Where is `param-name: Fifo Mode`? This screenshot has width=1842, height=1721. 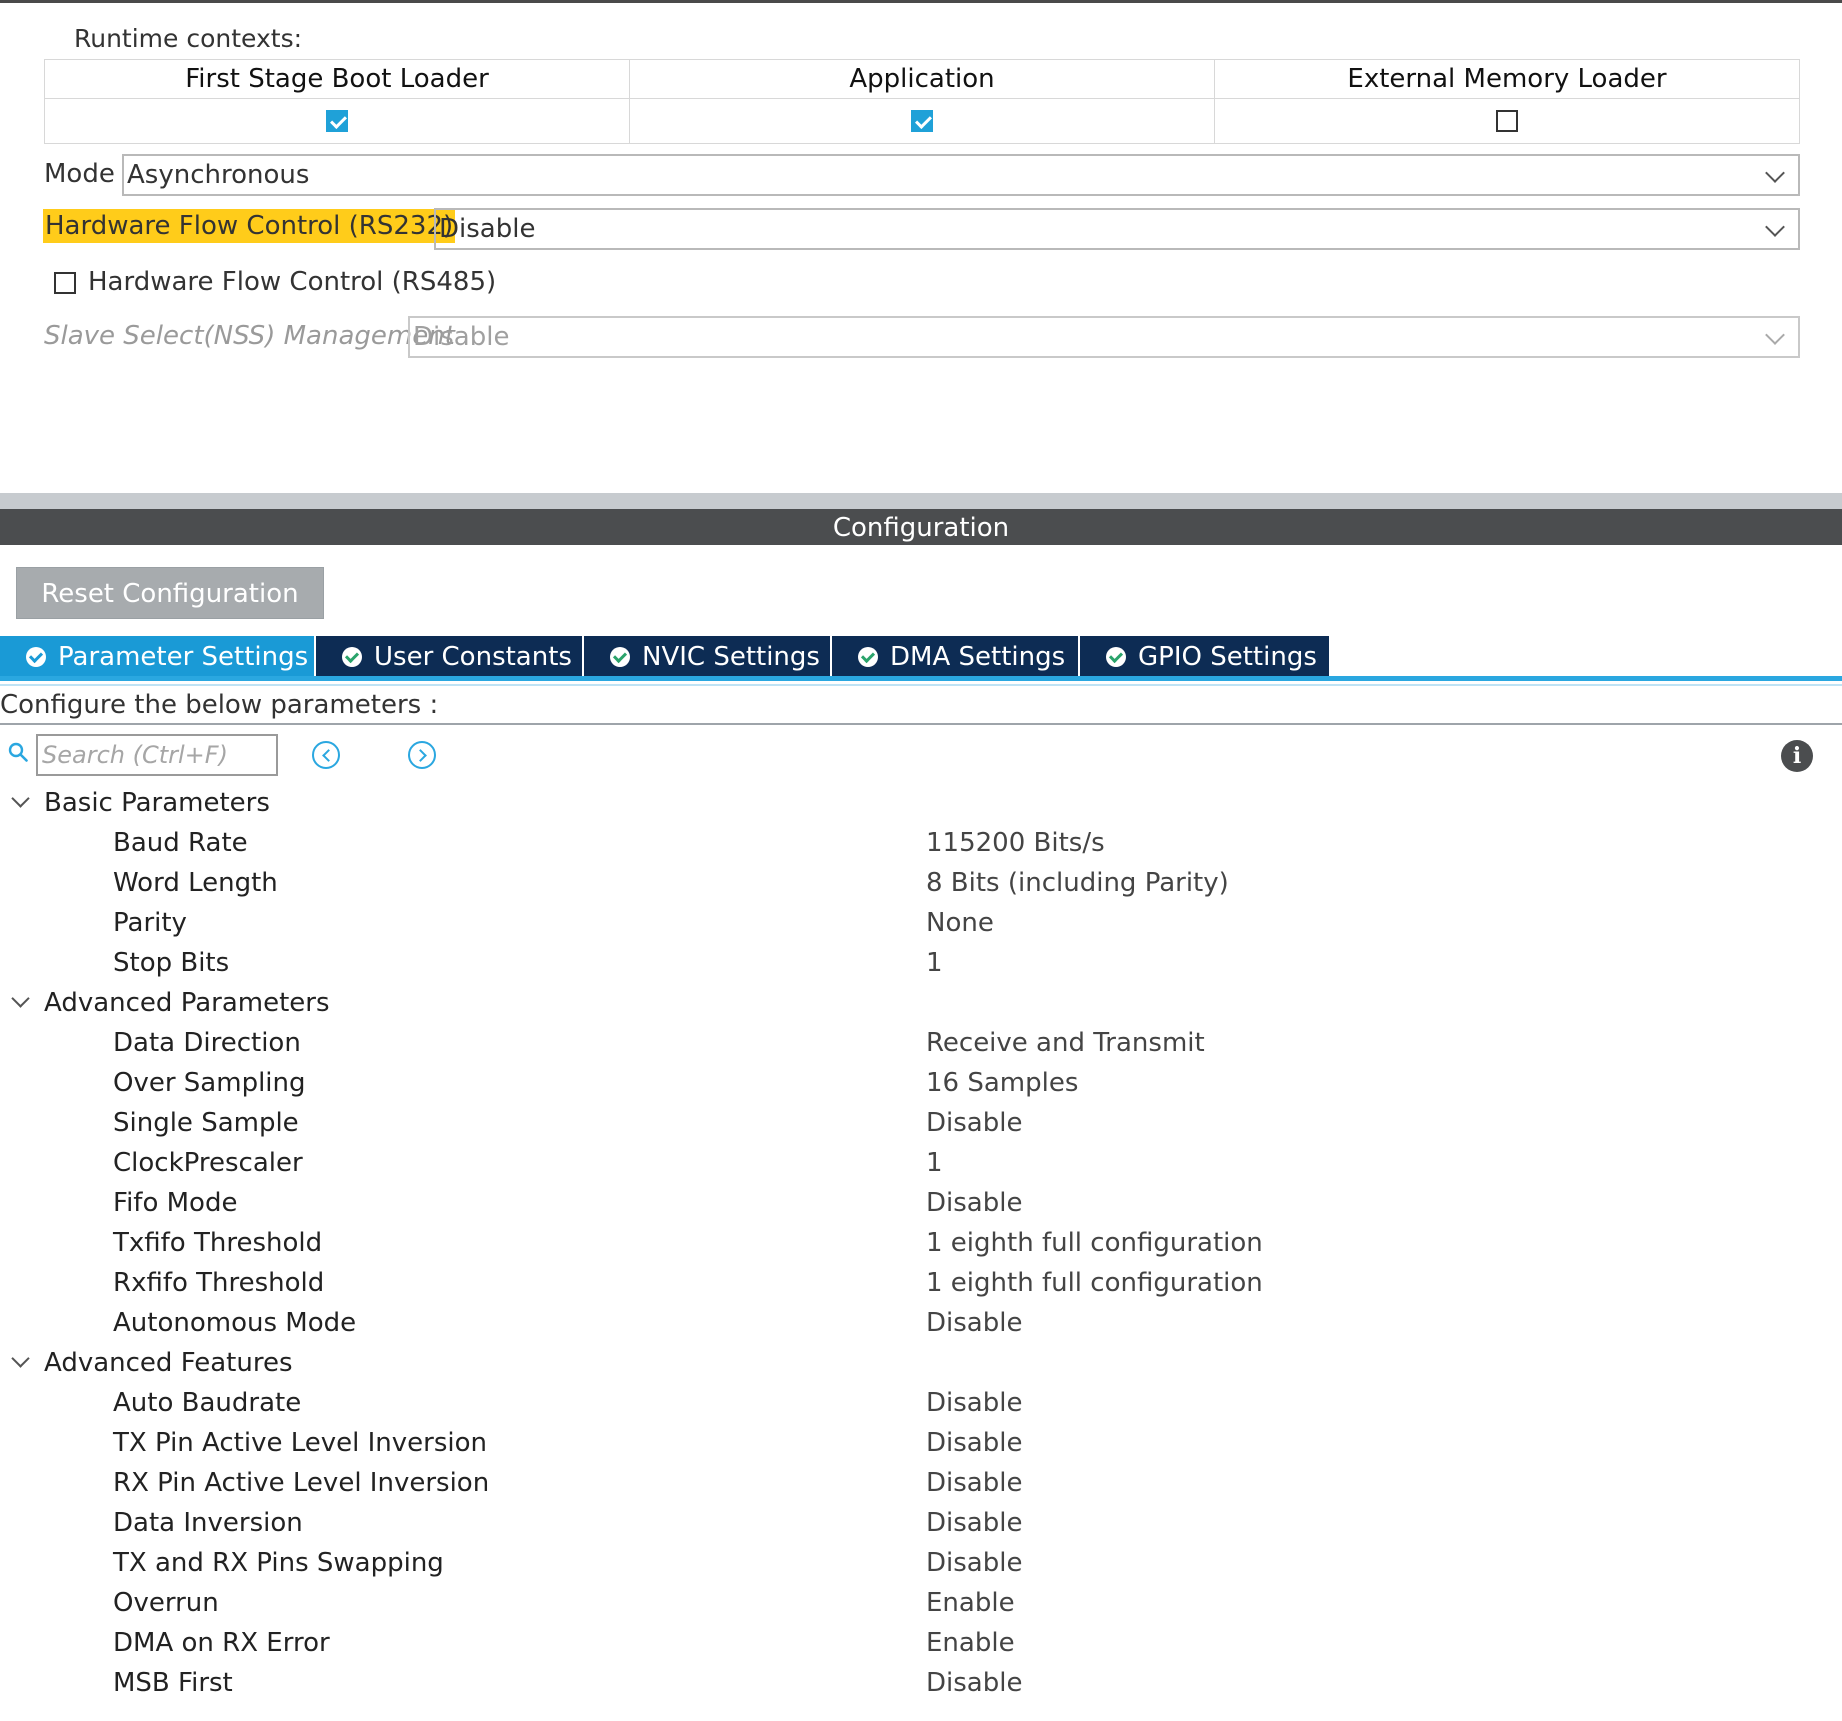
param-name: Fifo Mode is located at coordinates (175, 1203).